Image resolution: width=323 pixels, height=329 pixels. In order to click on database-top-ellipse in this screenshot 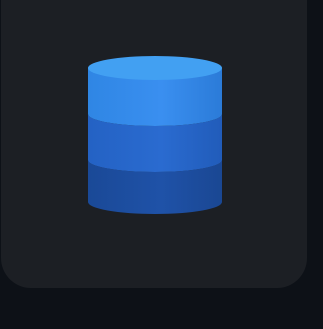, I will do `click(155, 68)`.